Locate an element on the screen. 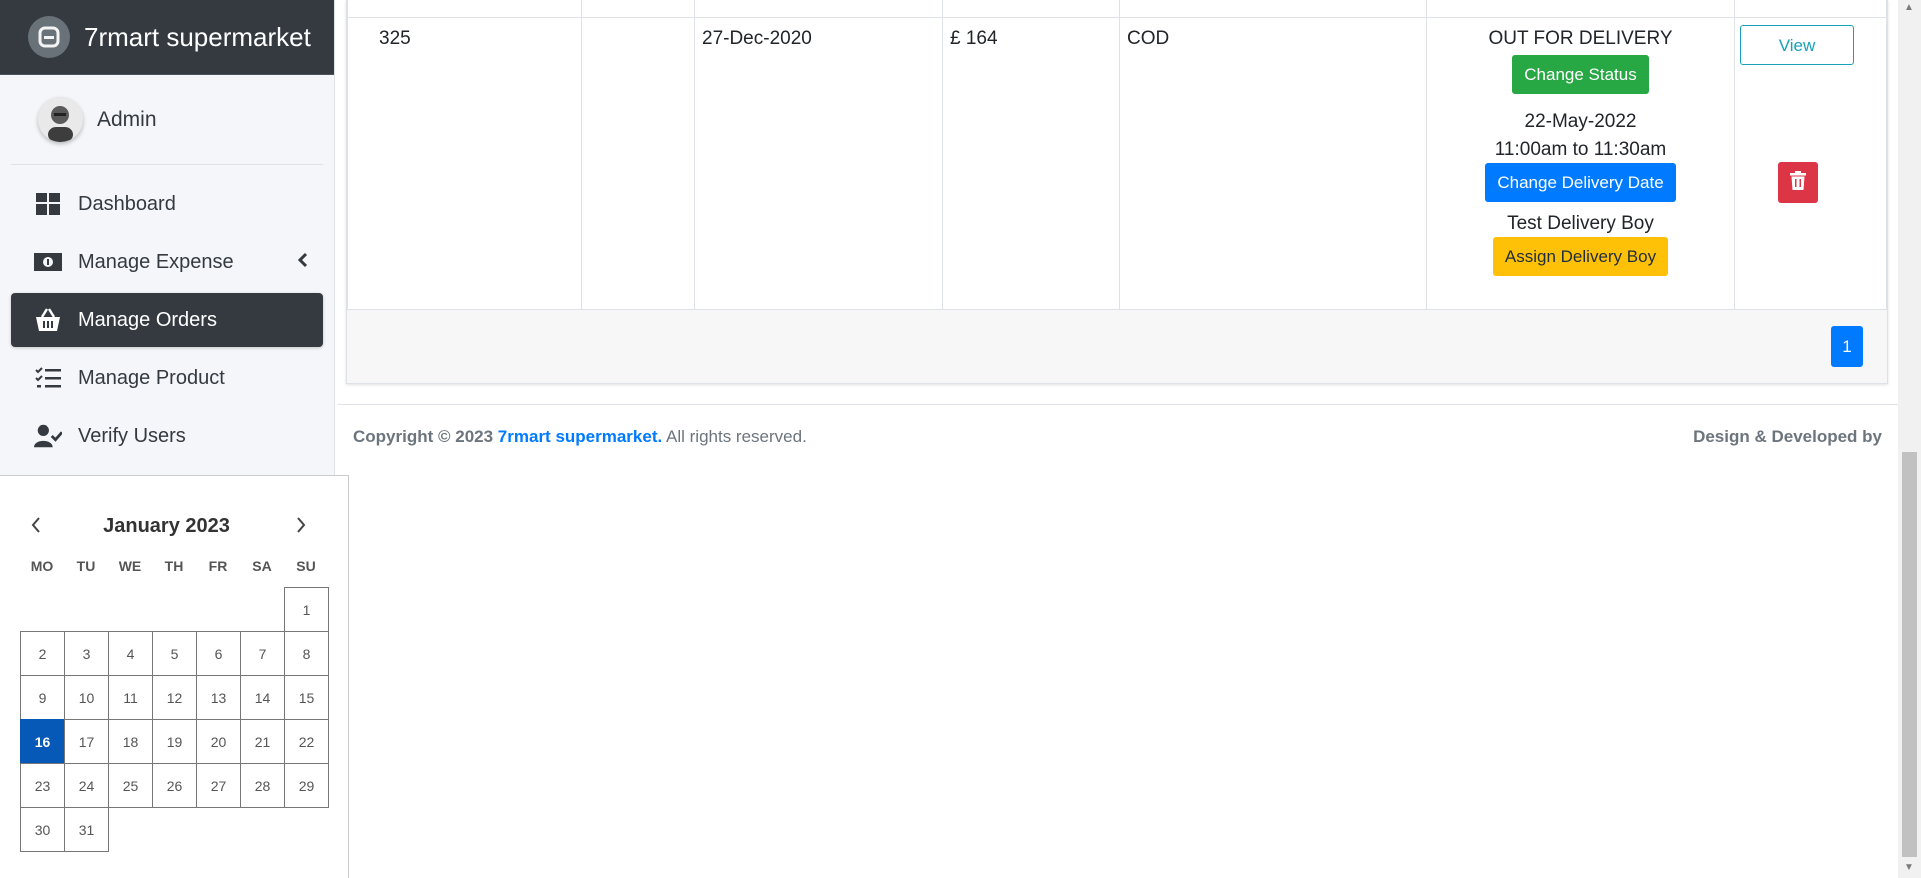 The width and height of the screenshot is (1921, 878). scroll-up-icon: ▲ is located at coordinates (1909, 7).